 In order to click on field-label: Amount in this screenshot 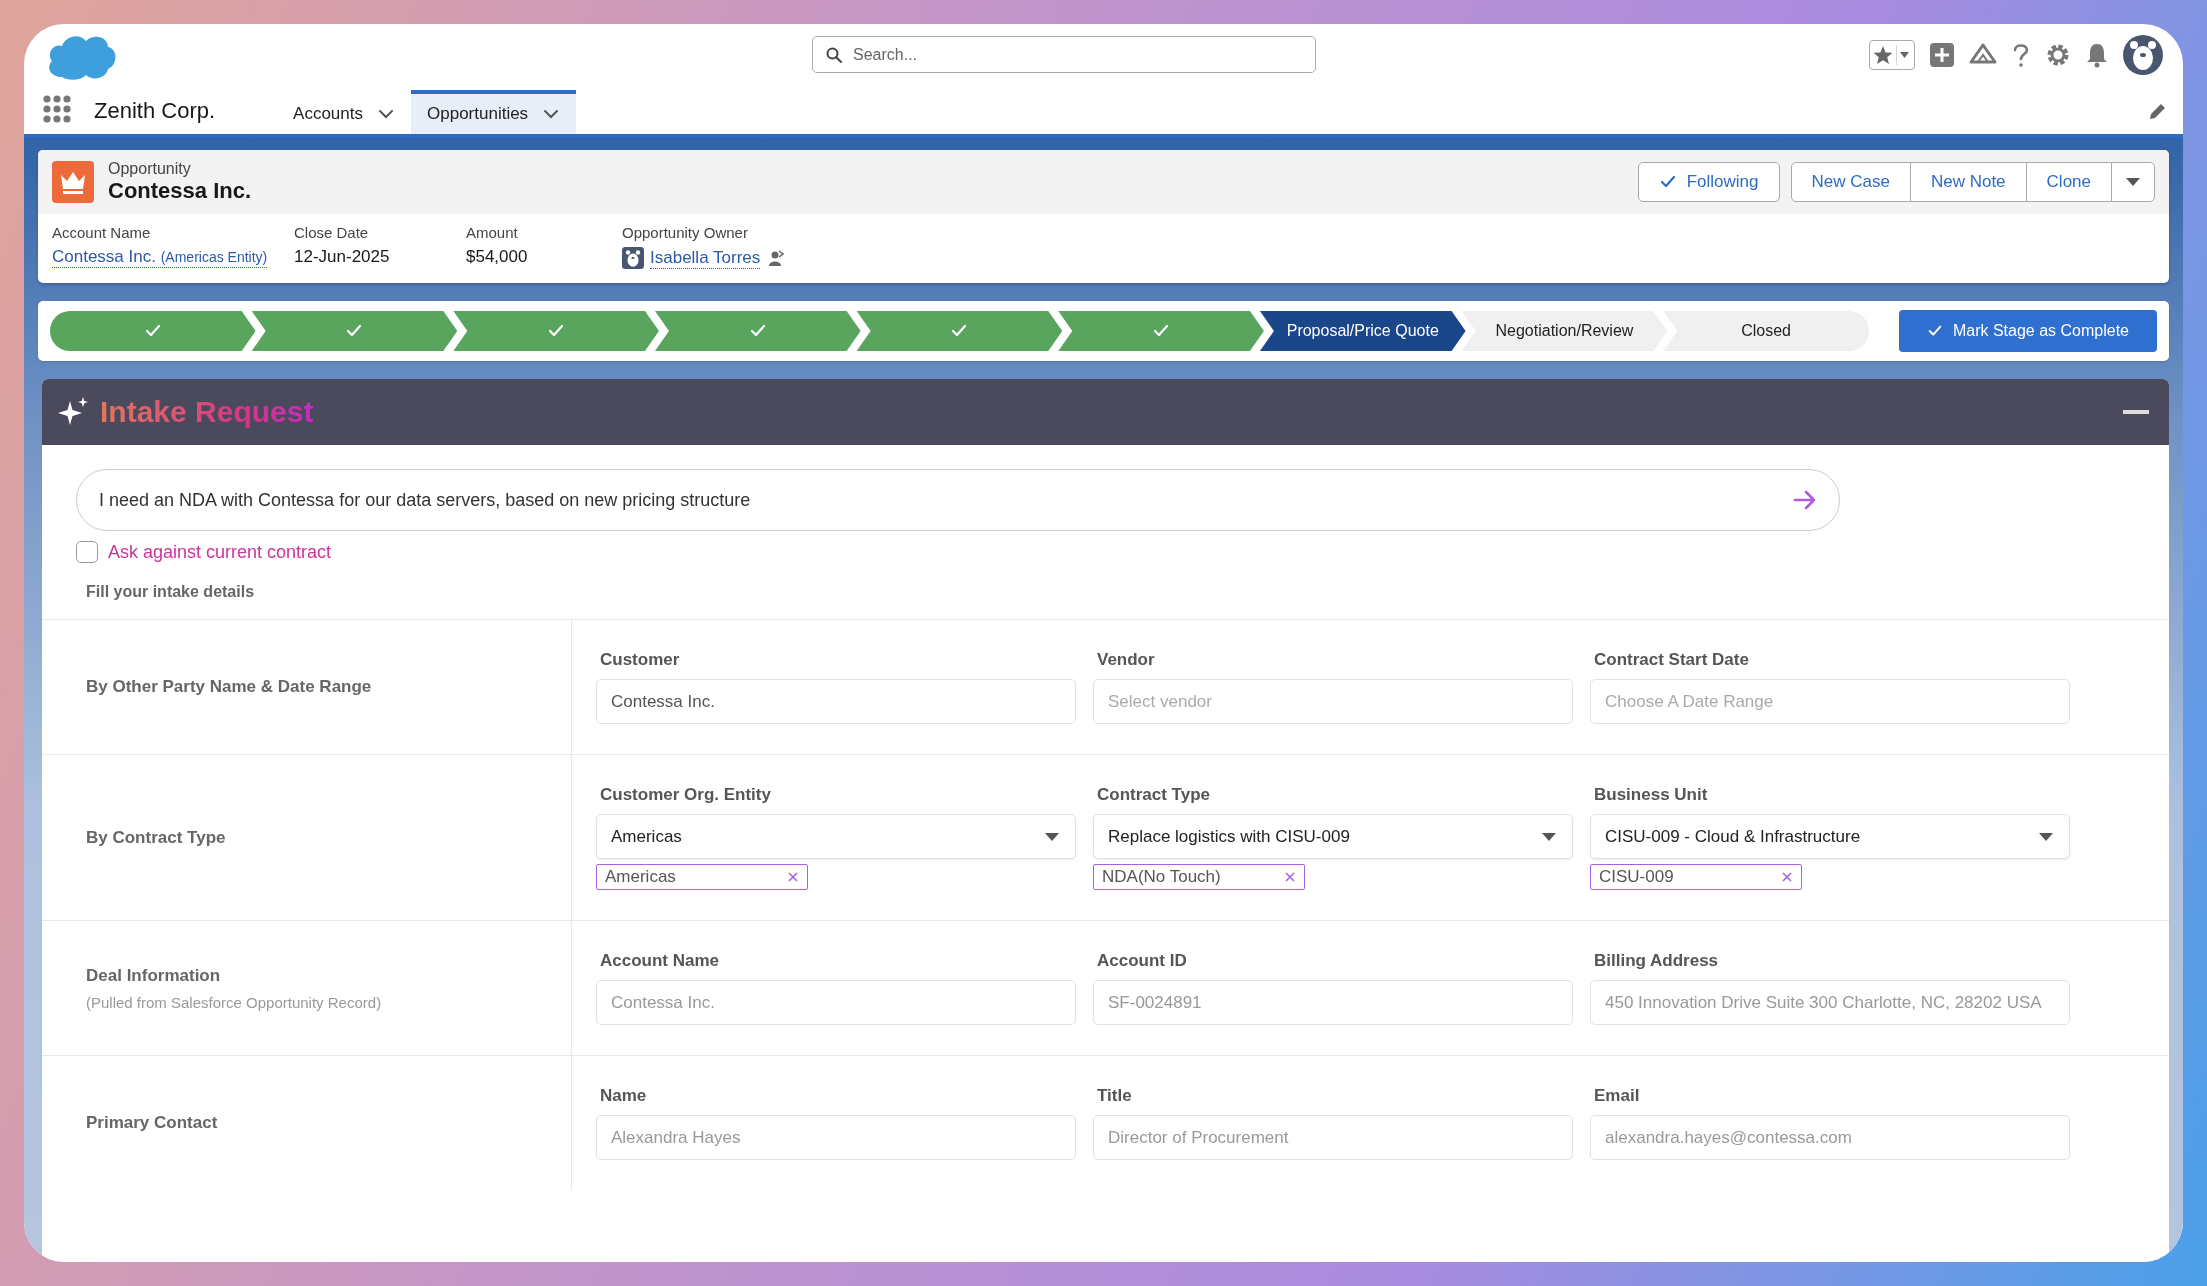, I will do `click(492, 232)`.